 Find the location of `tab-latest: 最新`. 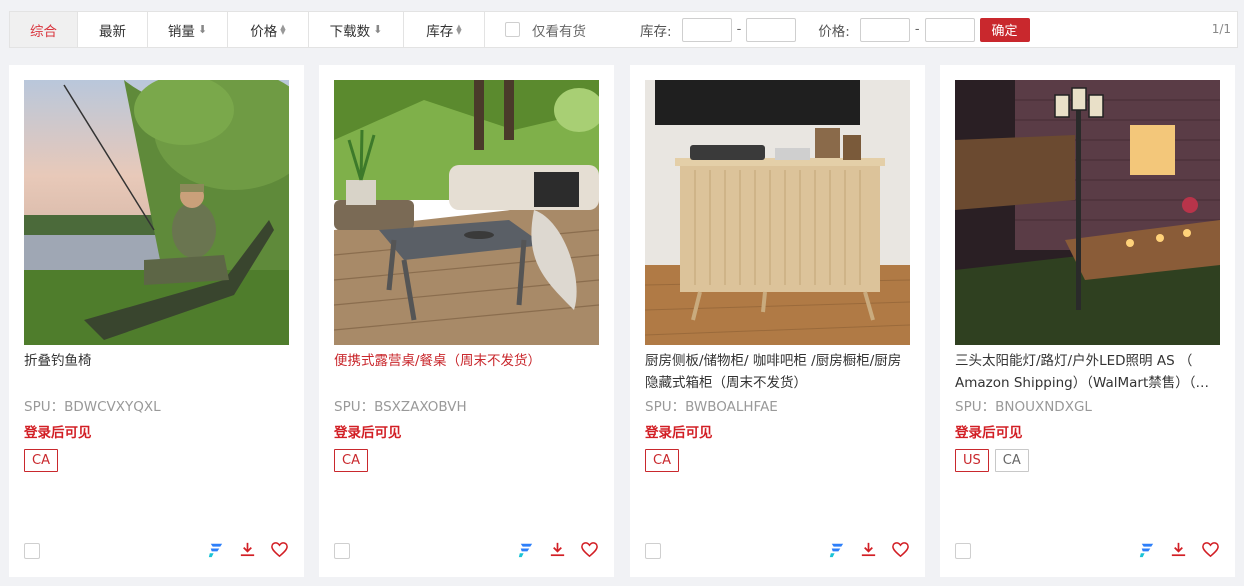

tab-latest: 最新 is located at coordinates (113, 29).